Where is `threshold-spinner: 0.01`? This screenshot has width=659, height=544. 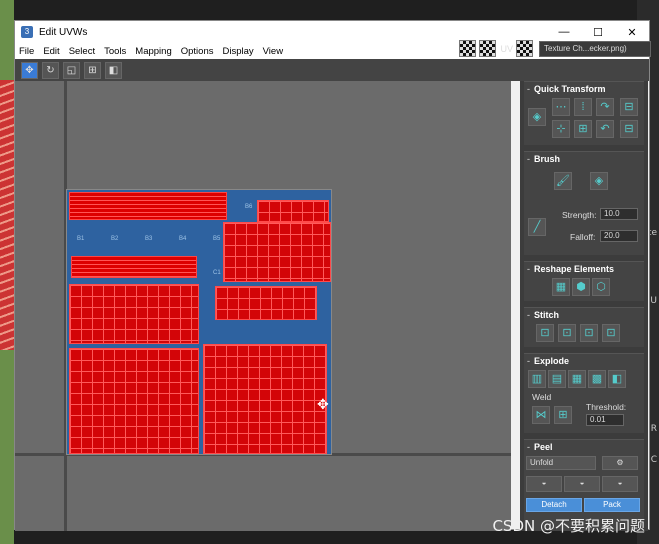
threshold-spinner: 0.01 is located at coordinates (605, 420).